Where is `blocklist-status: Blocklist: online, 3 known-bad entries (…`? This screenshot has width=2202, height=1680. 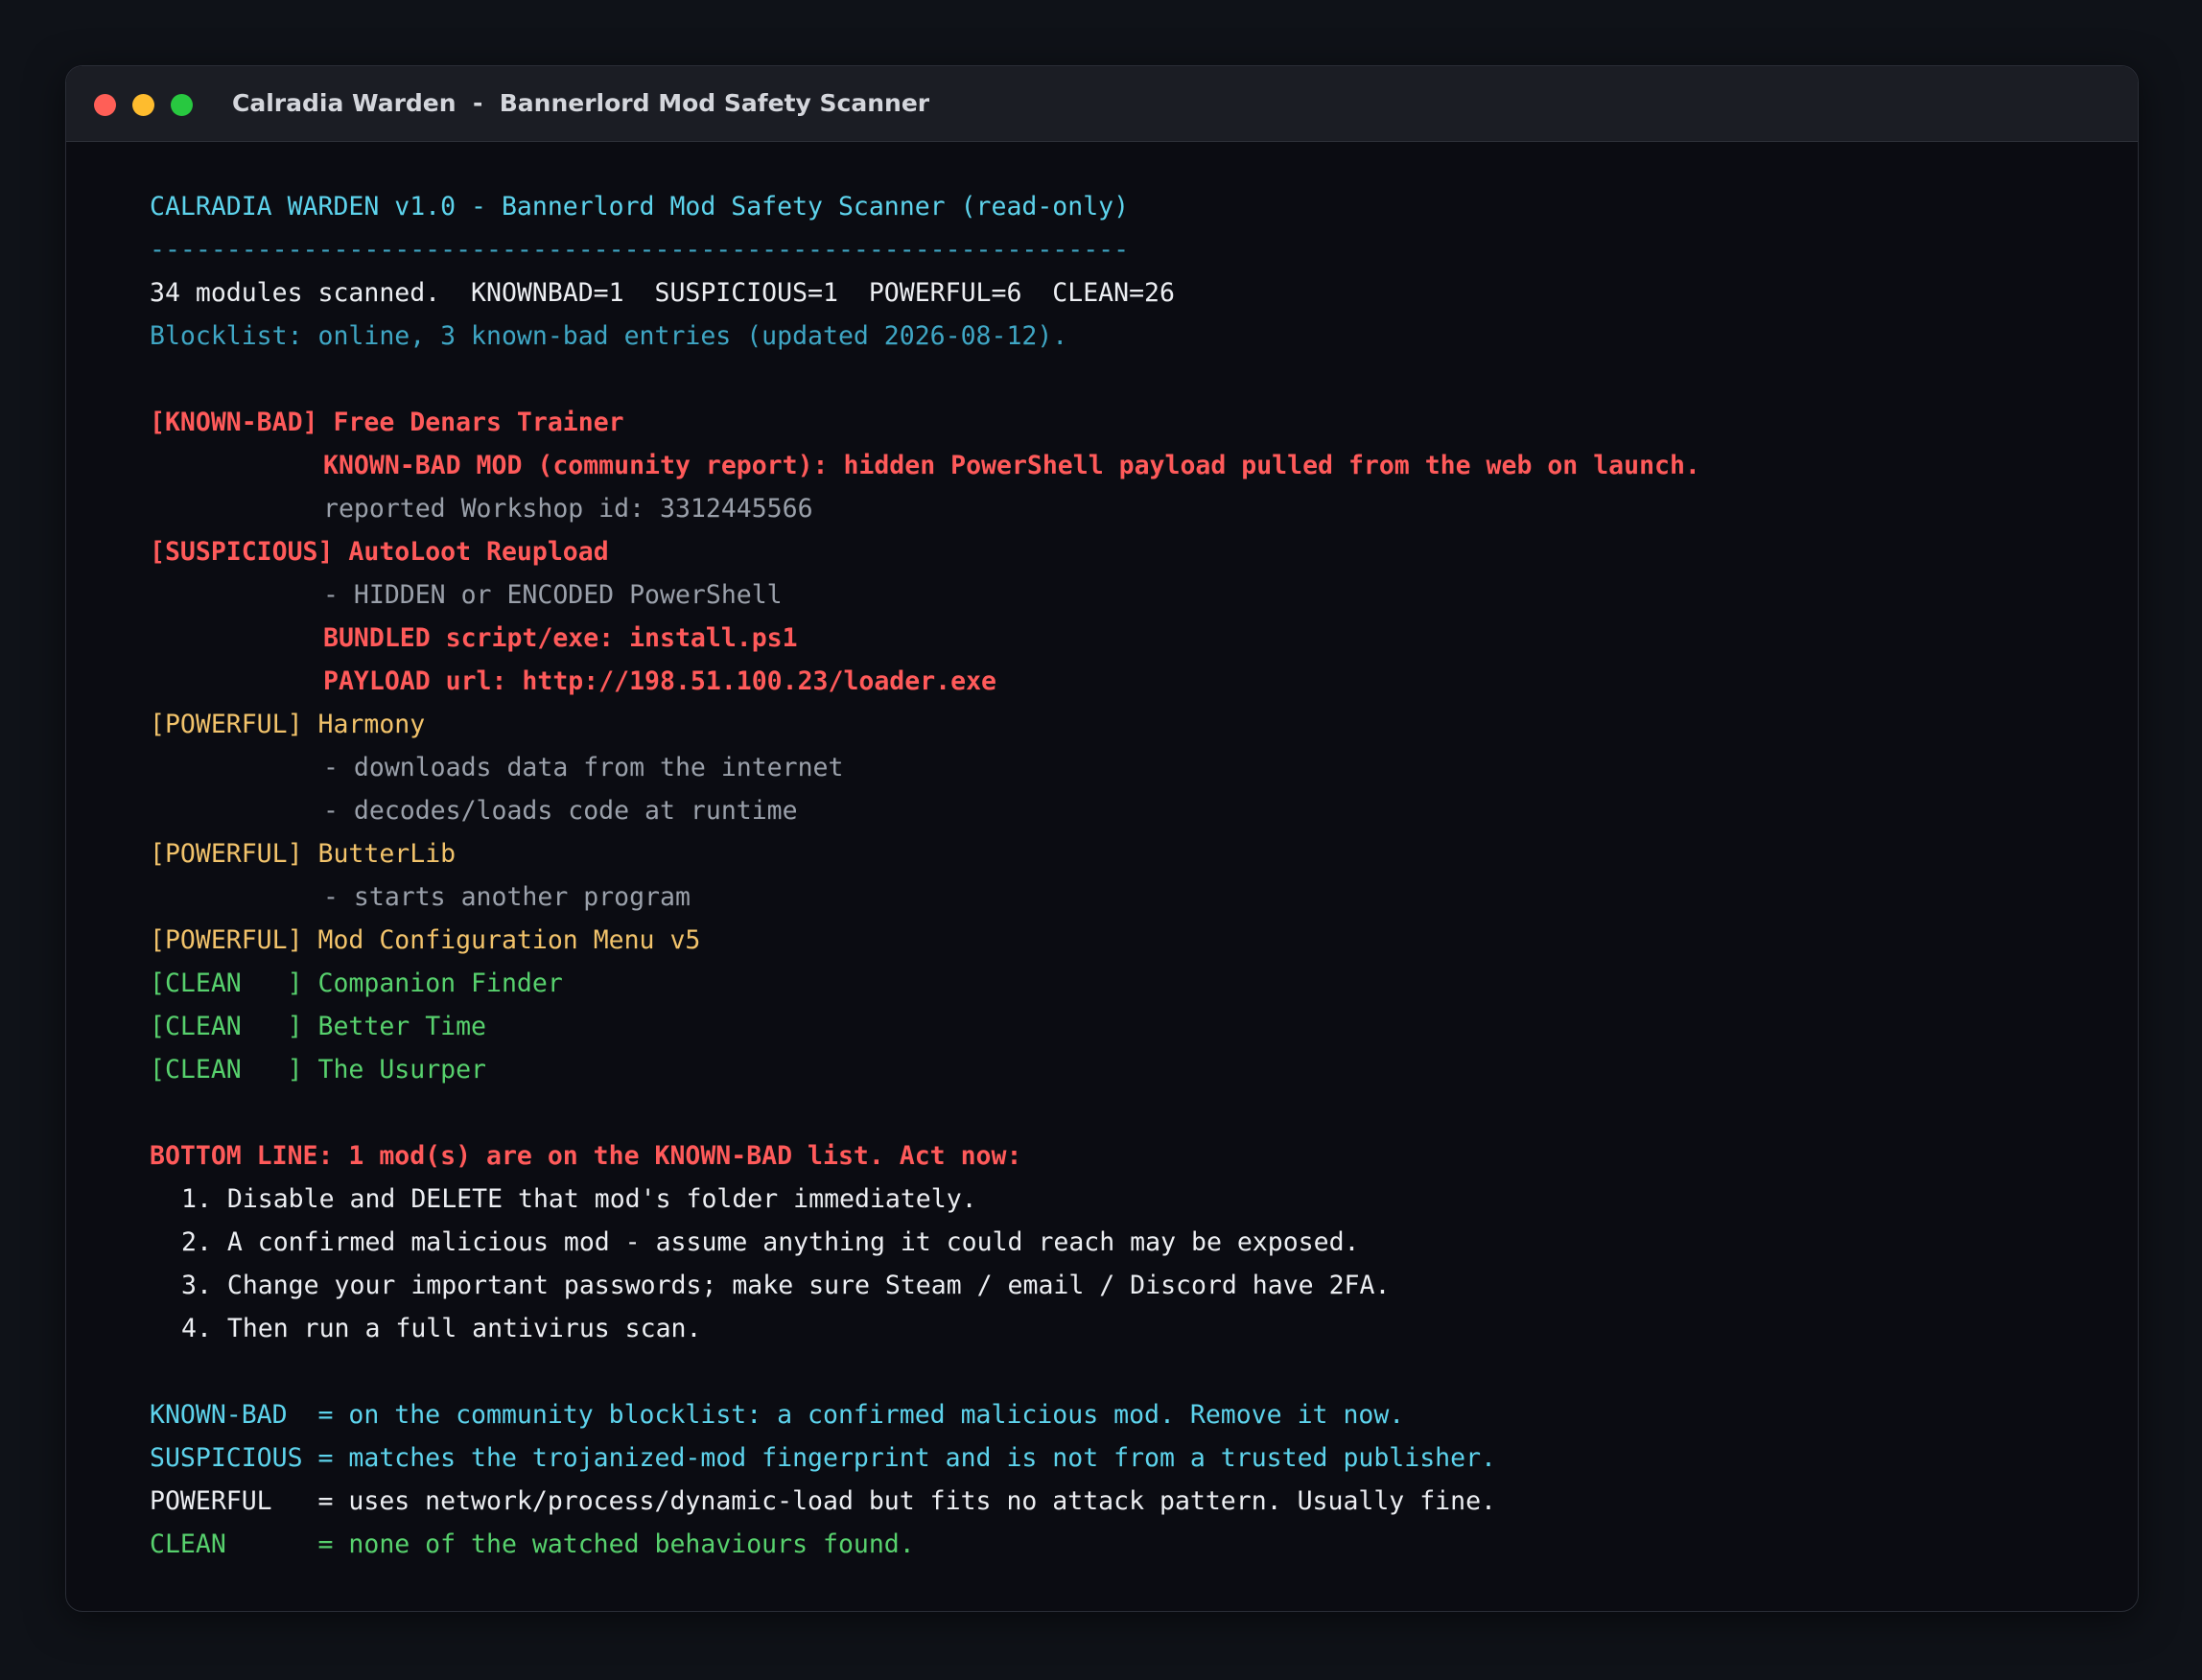 blocklist-status: Blocklist: online, 3 known-bad entries (… is located at coordinates (609, 336).